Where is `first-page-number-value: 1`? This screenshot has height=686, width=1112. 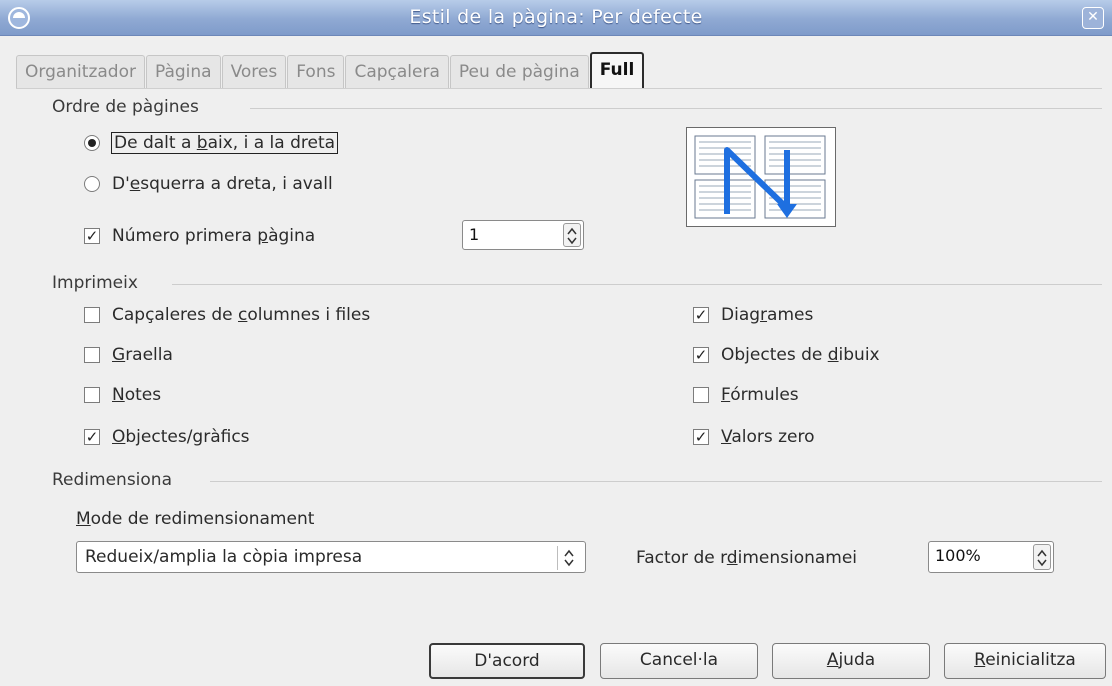
first-page-number-value: 1 is located at coordinates (474, 234).